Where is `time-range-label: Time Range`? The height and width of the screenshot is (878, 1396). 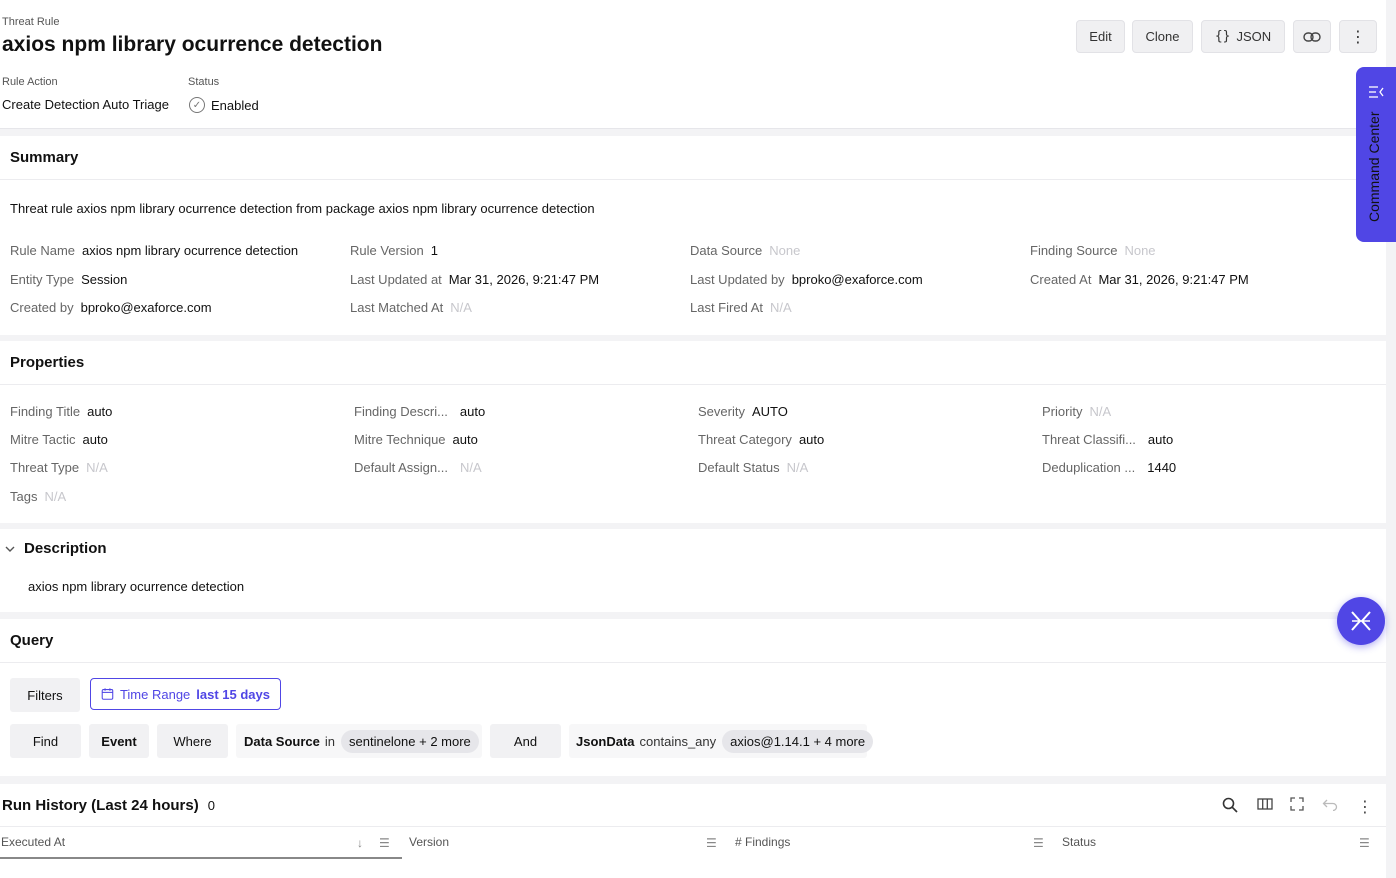 time-range-label: Time Range is located at coordinates (155, 694).